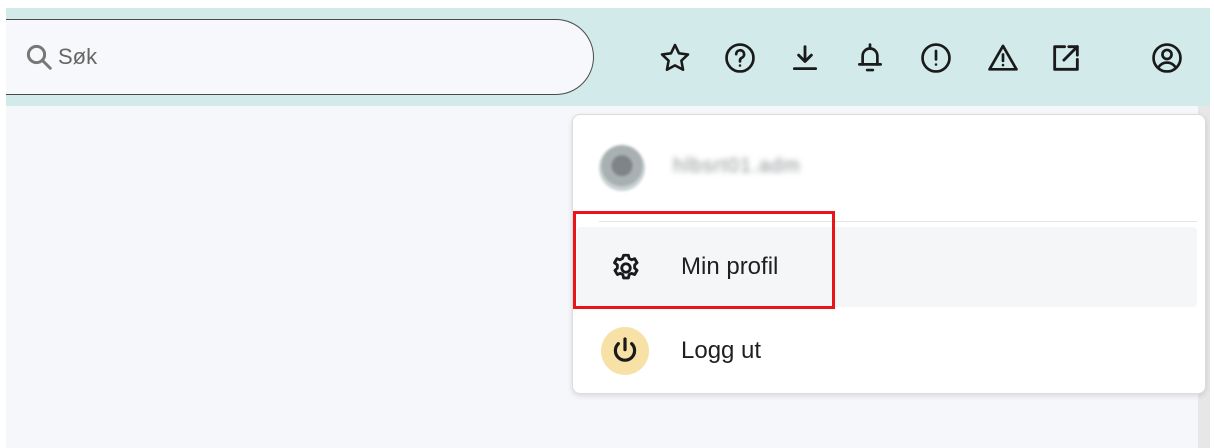  What do you see at coordinates (887, 267) in the screenshot?
I see `menu-item-my-profile: Min profil` at bounding box center [887, 267].